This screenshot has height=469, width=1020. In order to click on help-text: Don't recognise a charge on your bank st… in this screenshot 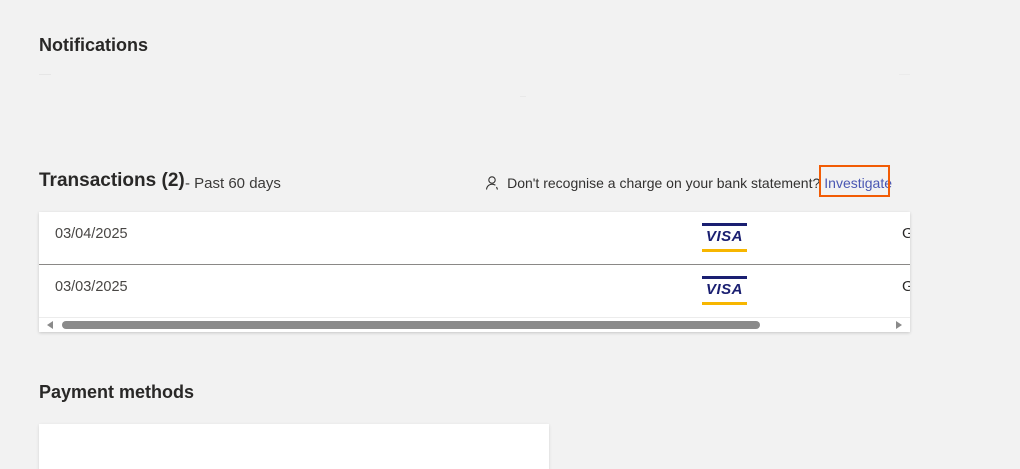, I will do `click(664, 183)`.